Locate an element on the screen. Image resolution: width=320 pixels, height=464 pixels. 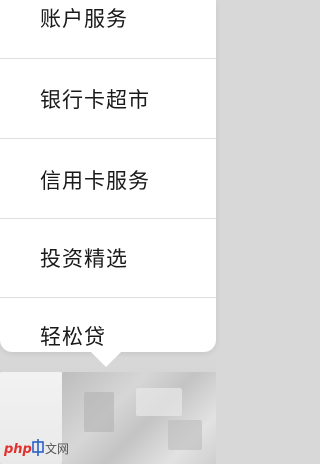
svg-text: 文网 is located at coordinates (57, 448).